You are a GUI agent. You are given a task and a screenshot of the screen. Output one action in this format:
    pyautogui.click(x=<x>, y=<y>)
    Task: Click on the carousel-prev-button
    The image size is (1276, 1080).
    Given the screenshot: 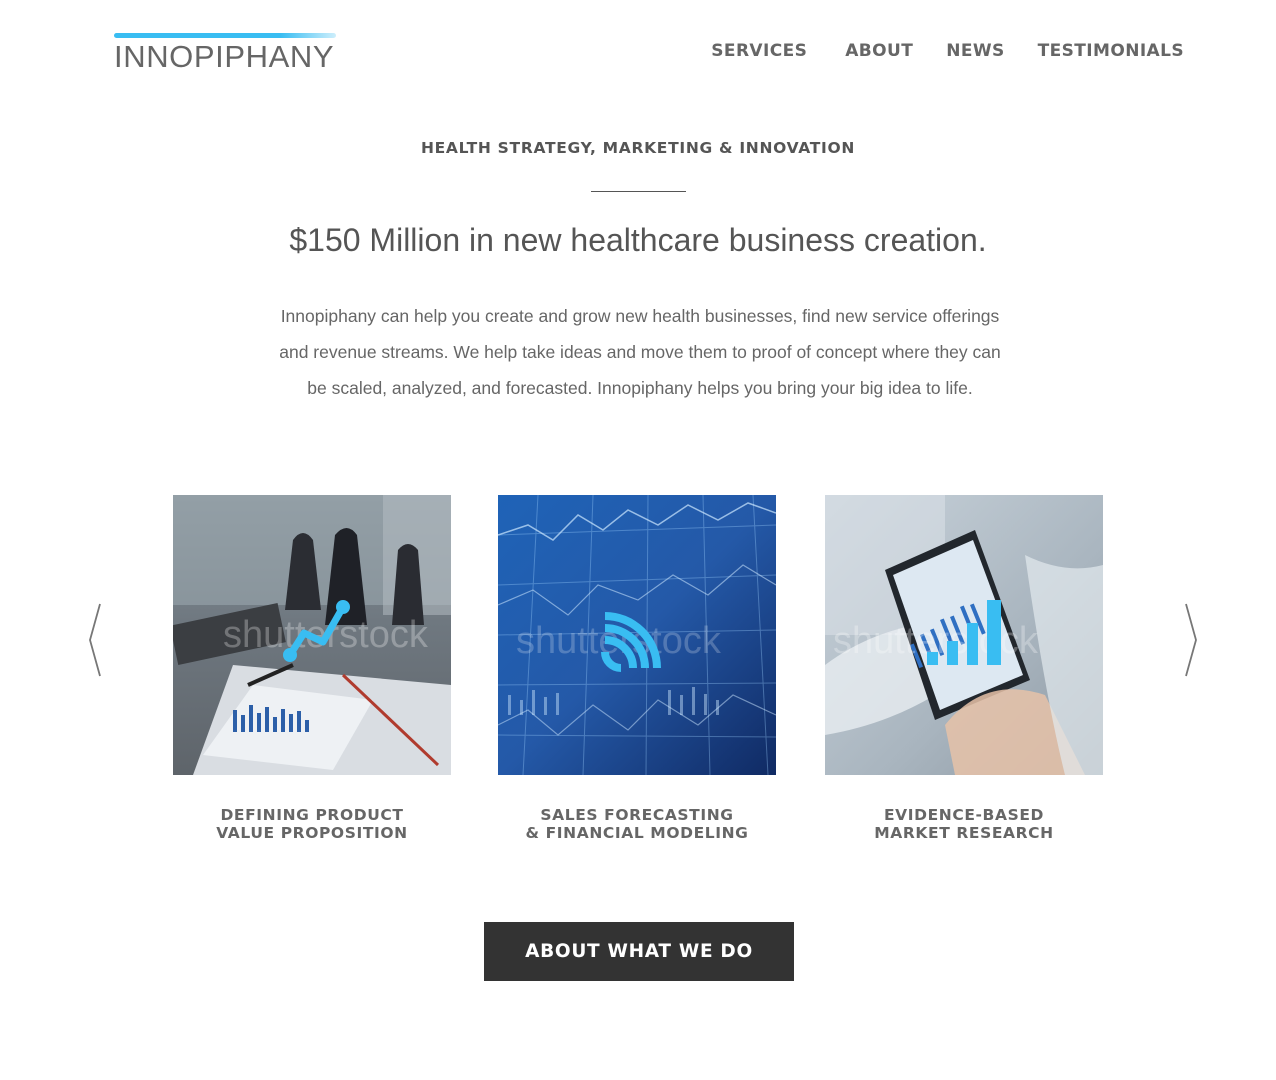 What is the action you would take?
    pyautogui.click(x=96, y=640)
    